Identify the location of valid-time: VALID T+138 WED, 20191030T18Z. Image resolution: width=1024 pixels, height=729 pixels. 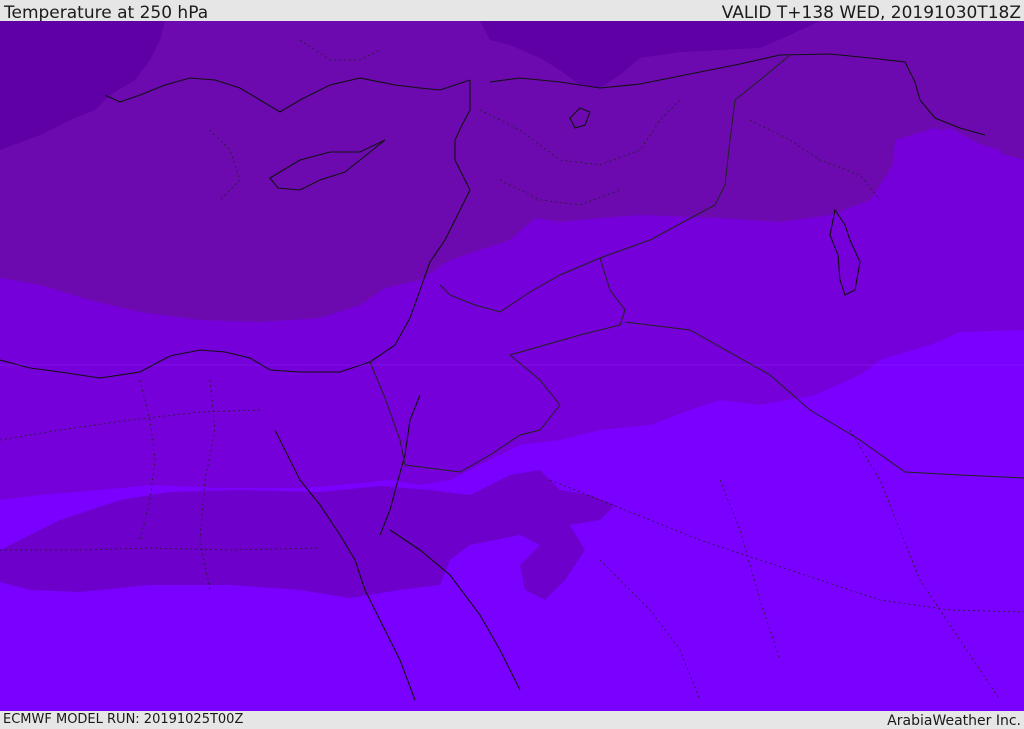
(871, 13).